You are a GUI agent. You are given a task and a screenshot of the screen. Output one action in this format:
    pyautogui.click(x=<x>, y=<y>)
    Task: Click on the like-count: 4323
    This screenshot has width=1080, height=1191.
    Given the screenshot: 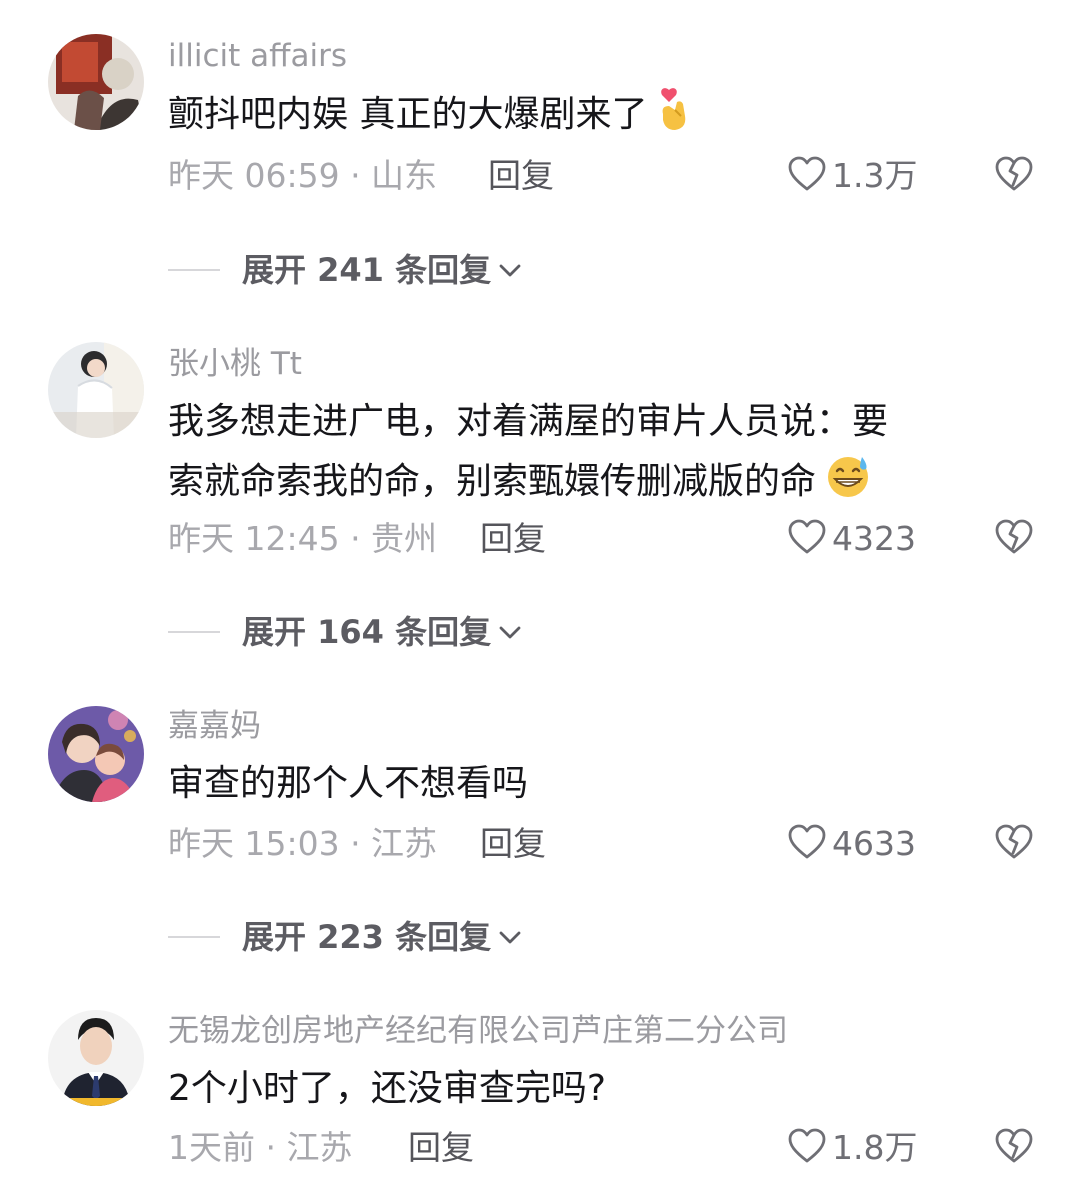 What is the action you would take?
    pyautogui.click(x=874, y=538)
    